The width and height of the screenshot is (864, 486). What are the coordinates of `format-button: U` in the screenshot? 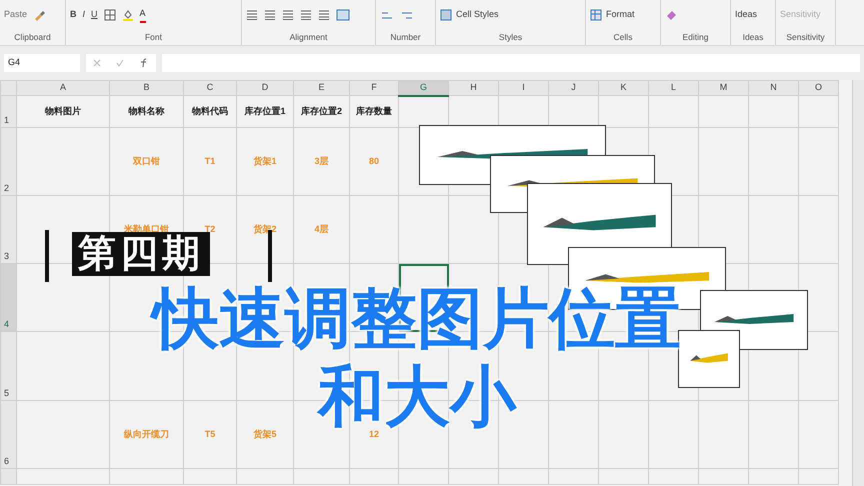 It's located at (94, 15).